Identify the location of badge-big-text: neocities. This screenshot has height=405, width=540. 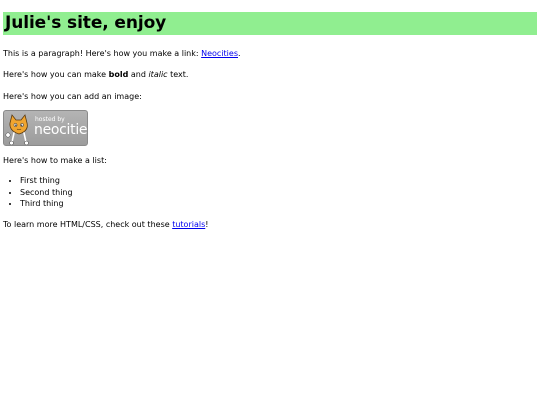
(61, 130).